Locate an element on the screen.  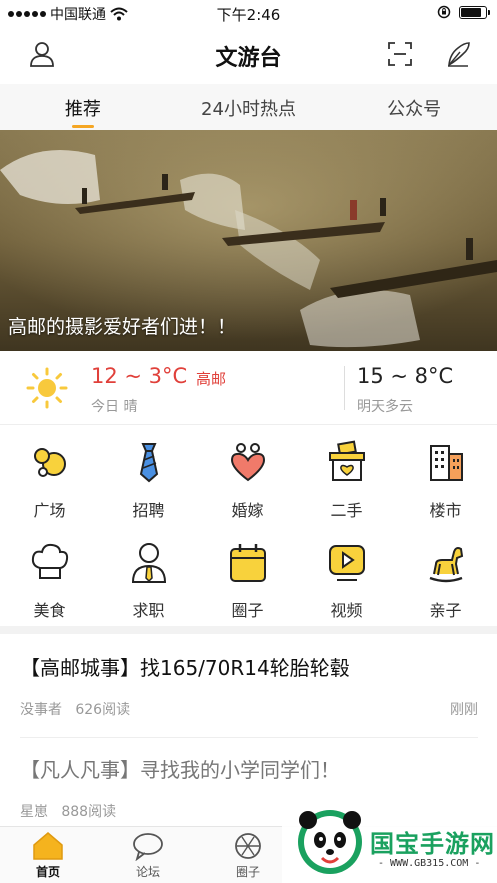
today-temperature: 12 ~ 3°C is located at coordinates (139, 376).